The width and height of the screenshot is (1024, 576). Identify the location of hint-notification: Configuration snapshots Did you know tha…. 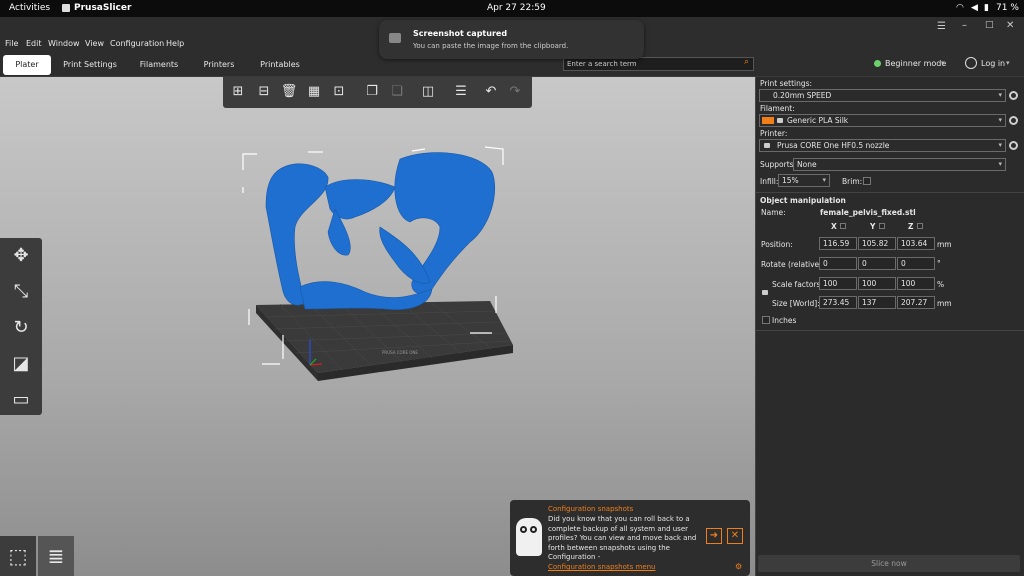
(630, 538).